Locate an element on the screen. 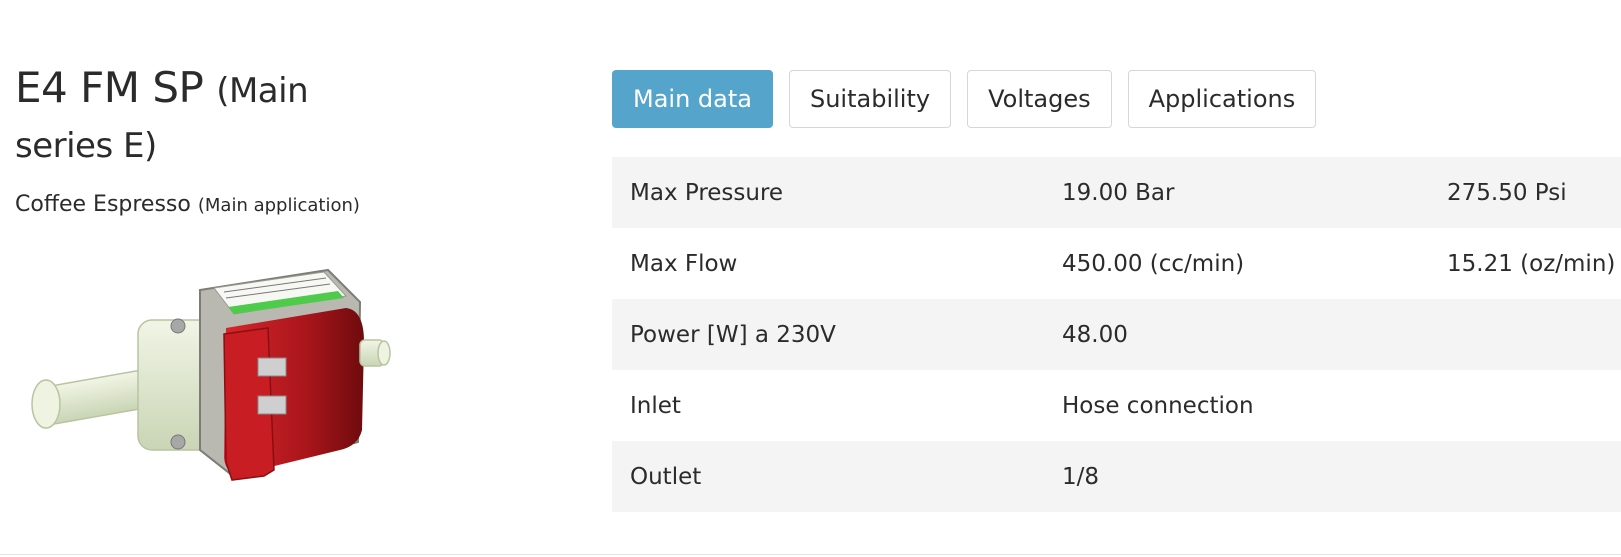 The image size is (1621, 557). table-row: Power [W] a 230V 48.00 is located at coordinates (1116, 334).